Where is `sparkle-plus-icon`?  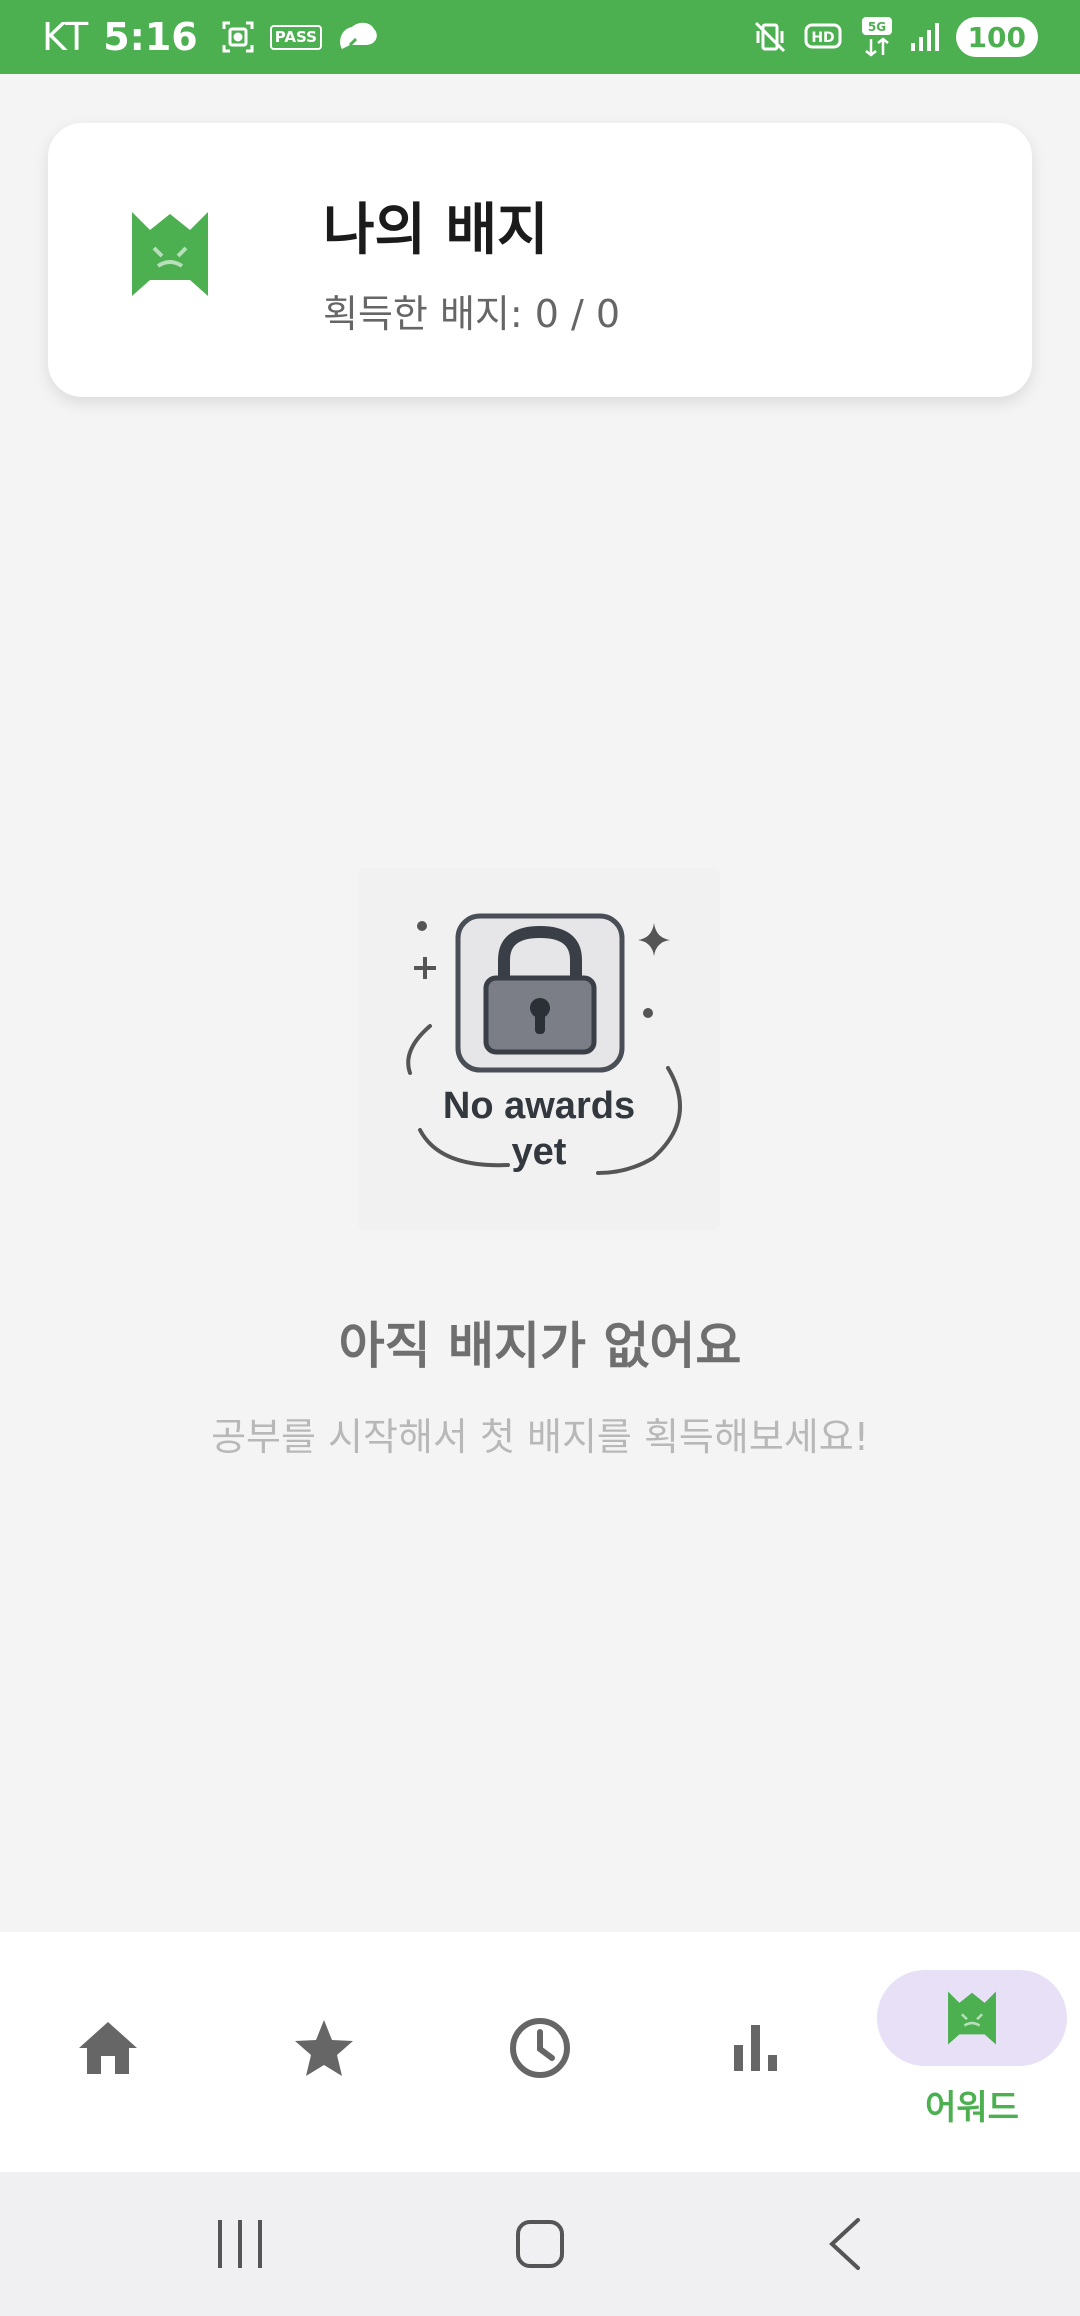 sparkle-plus-icon is located at coordinates (425, 968).